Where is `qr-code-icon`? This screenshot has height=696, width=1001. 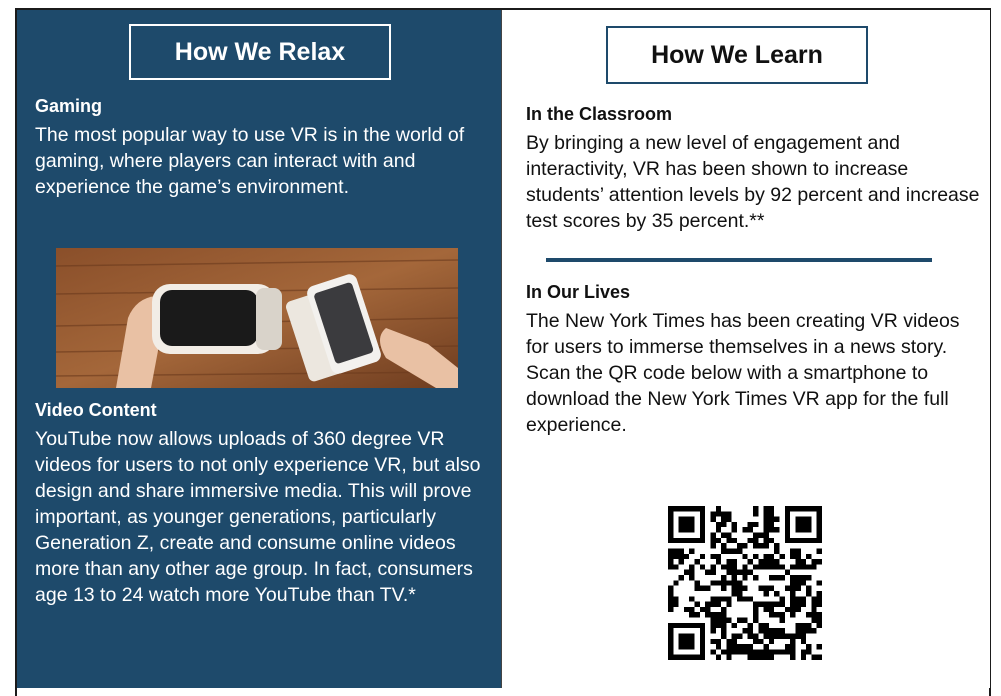 qr-code-icon is located at coordinates (745, 583).